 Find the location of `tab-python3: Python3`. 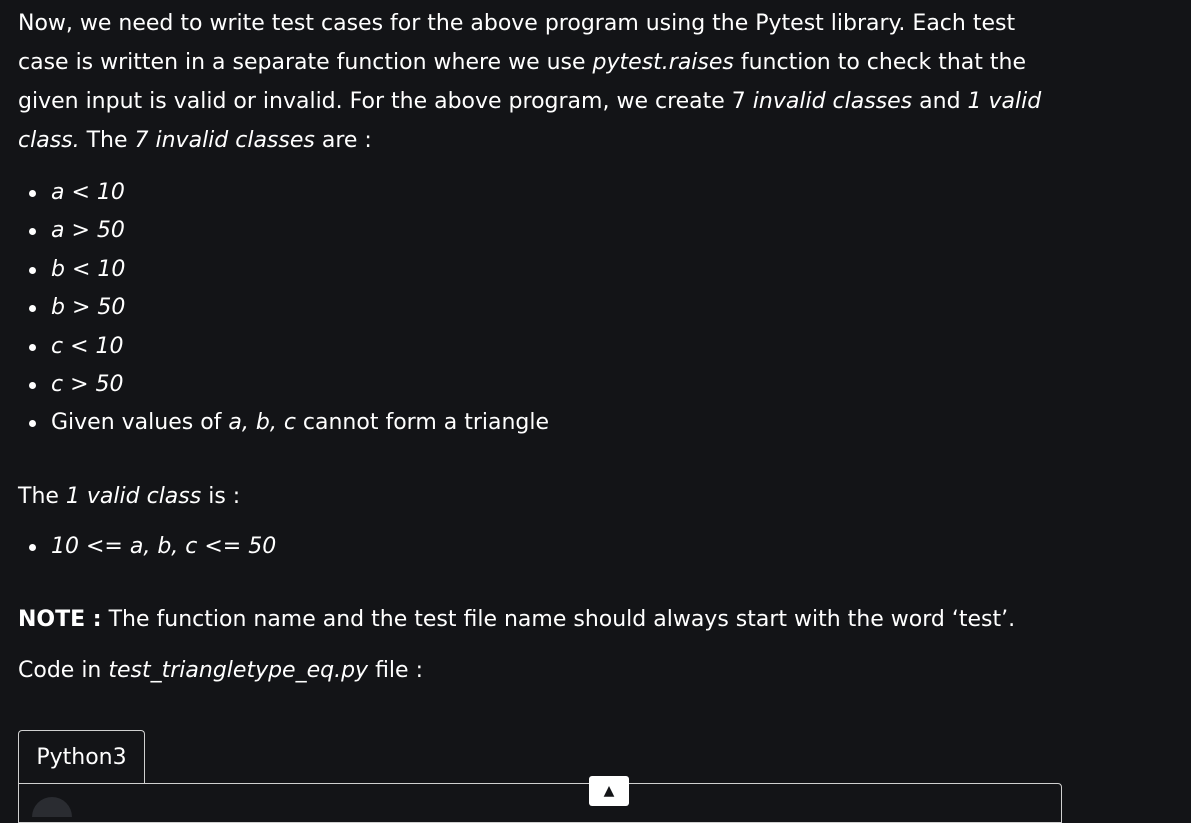

tab-python3: Python3 is located at coordinates (81, 756).